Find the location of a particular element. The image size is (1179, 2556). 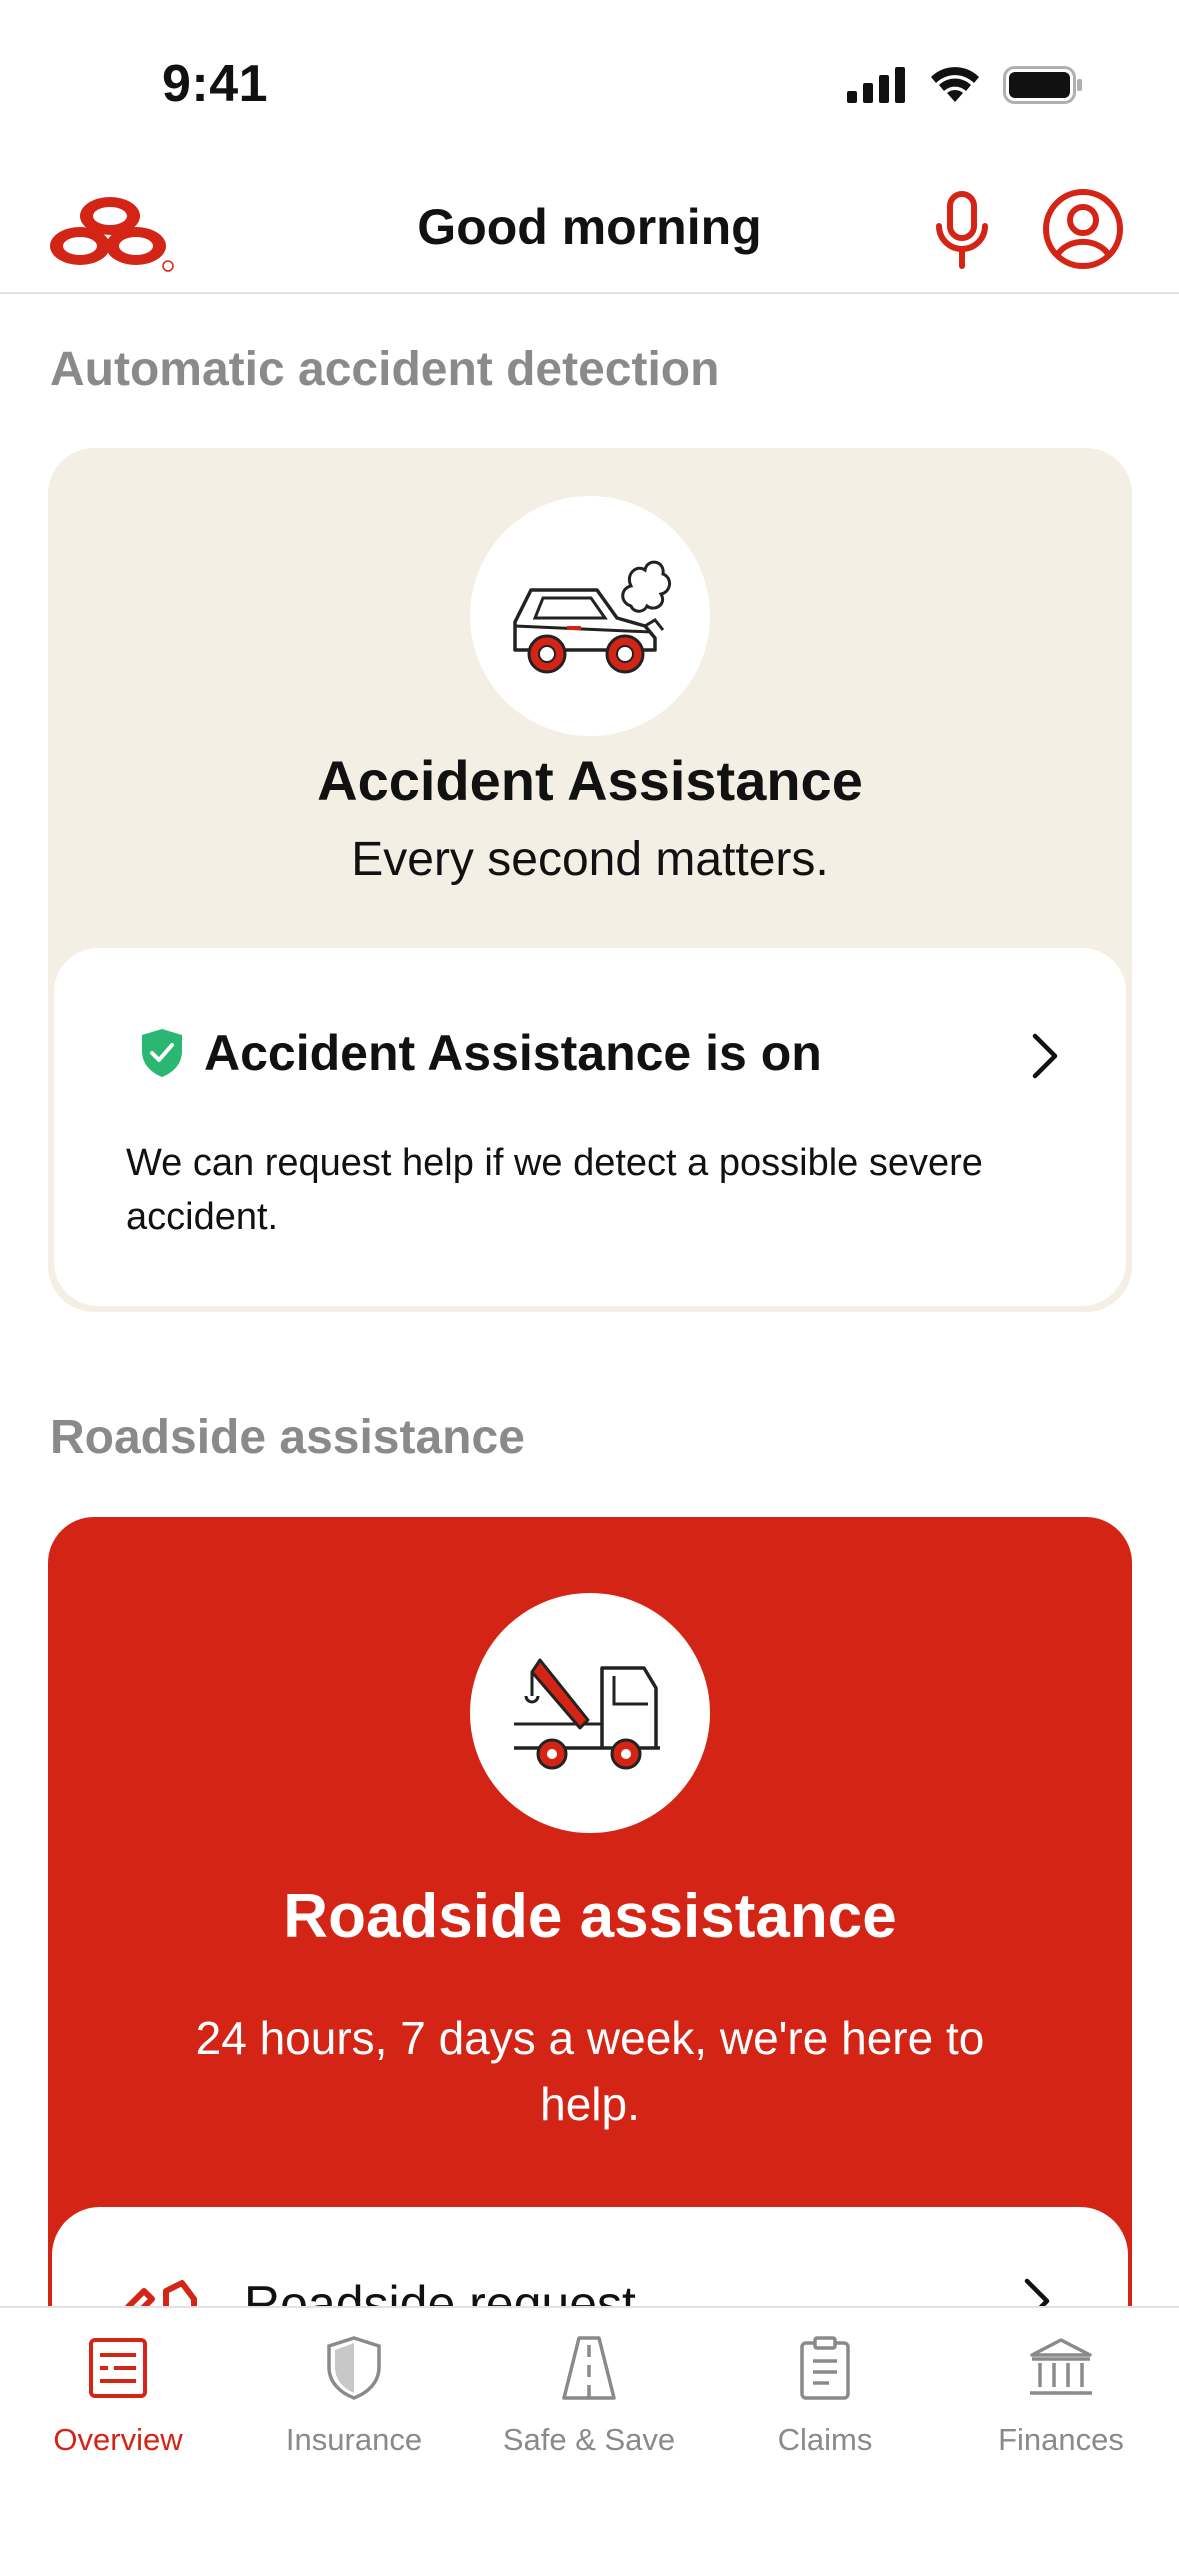

status-bar: 9:41 is located at coordinates (589, 85).